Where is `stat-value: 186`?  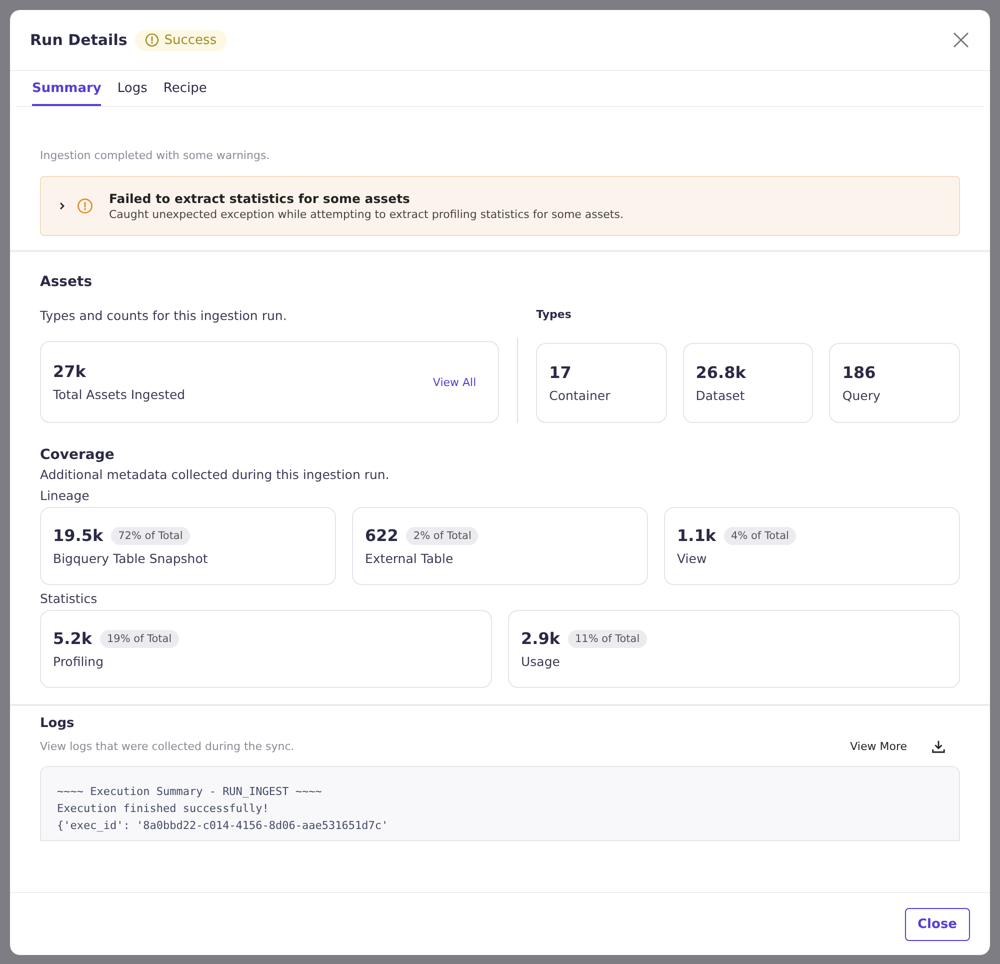
stat-value: 186 is located at coordinates (859, 372).